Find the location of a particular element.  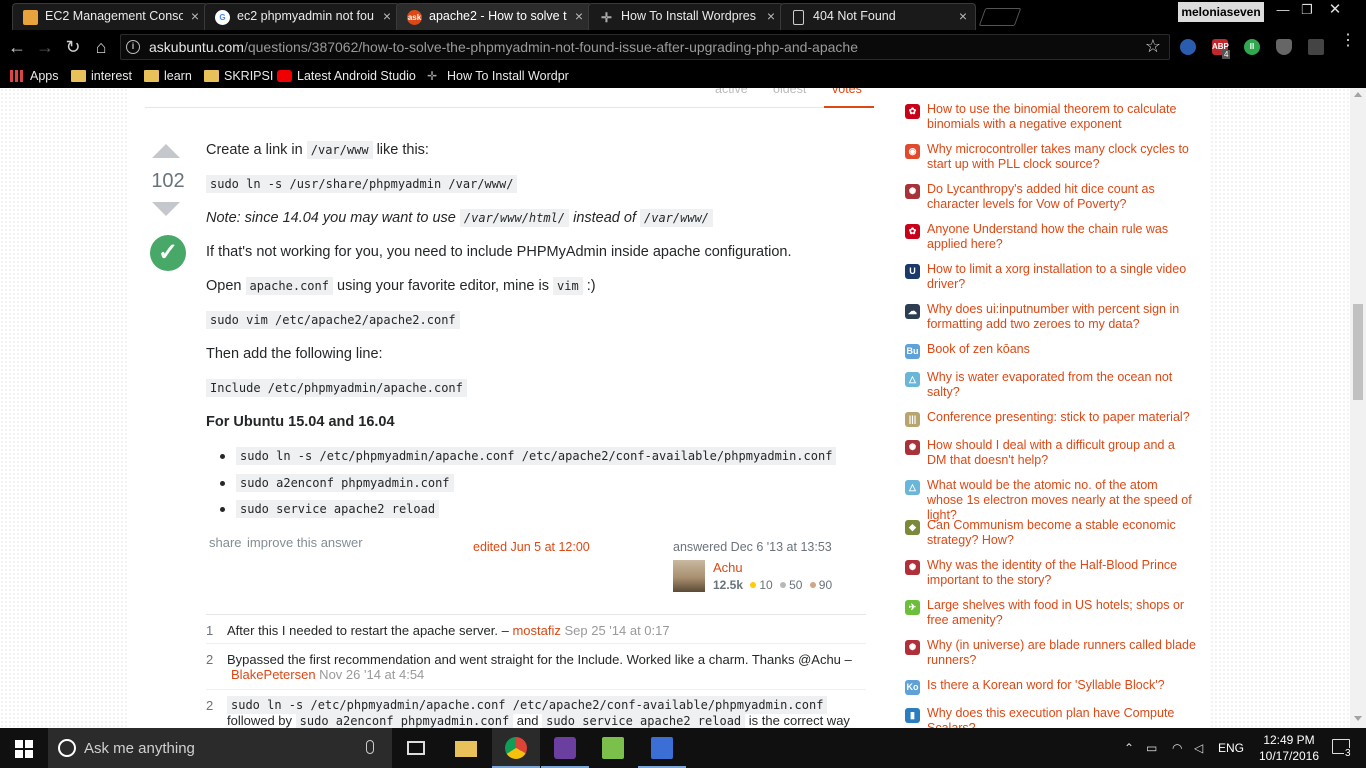

info-icon: i is located at coordinates (133, 47).